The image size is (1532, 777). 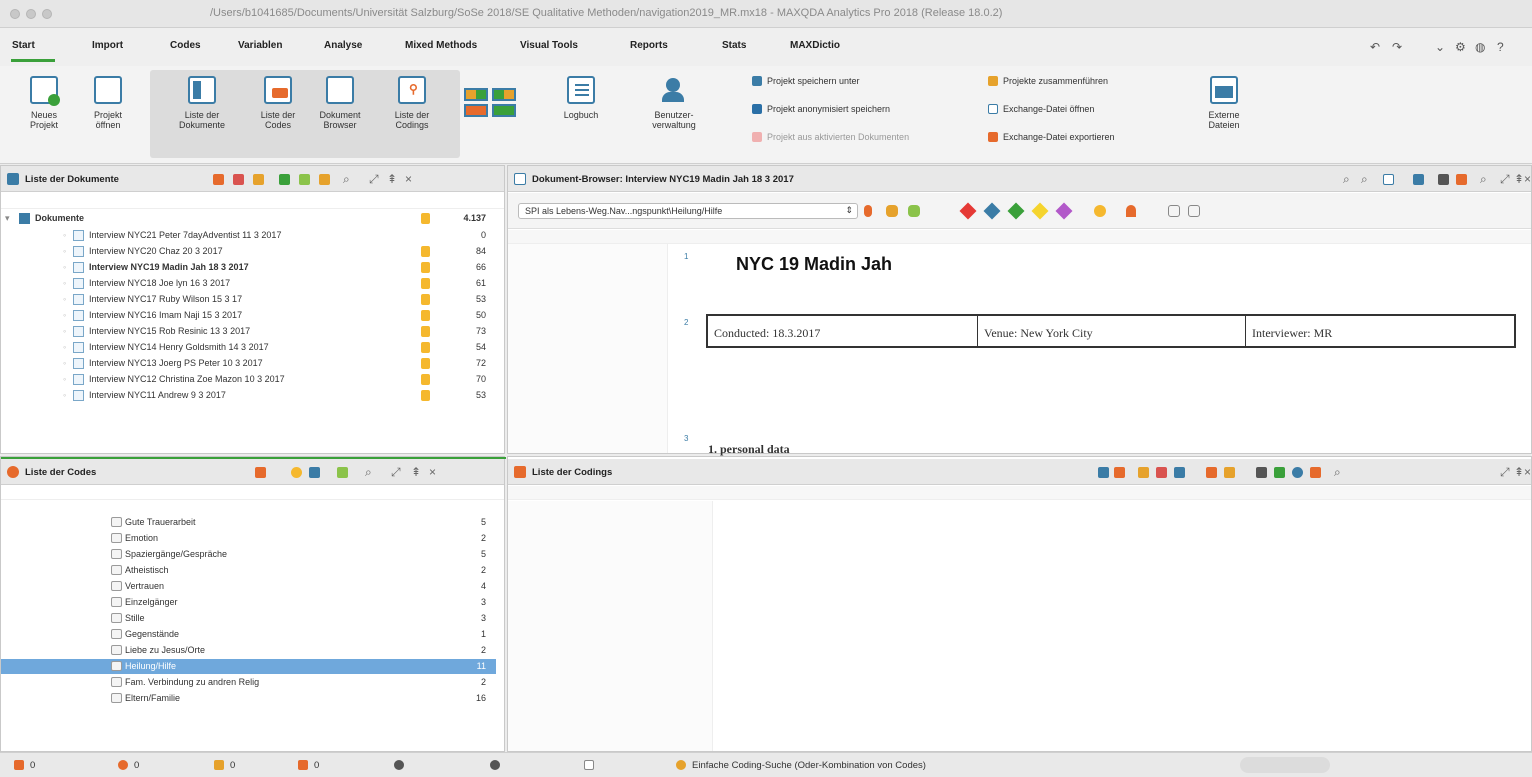 What do you see at coordinates (248, 268) in the screenshot?
I see `document-row: ◦ Interview NYC19 Madin Jah 18 3 2017 66` at bounding box center [248, 268].